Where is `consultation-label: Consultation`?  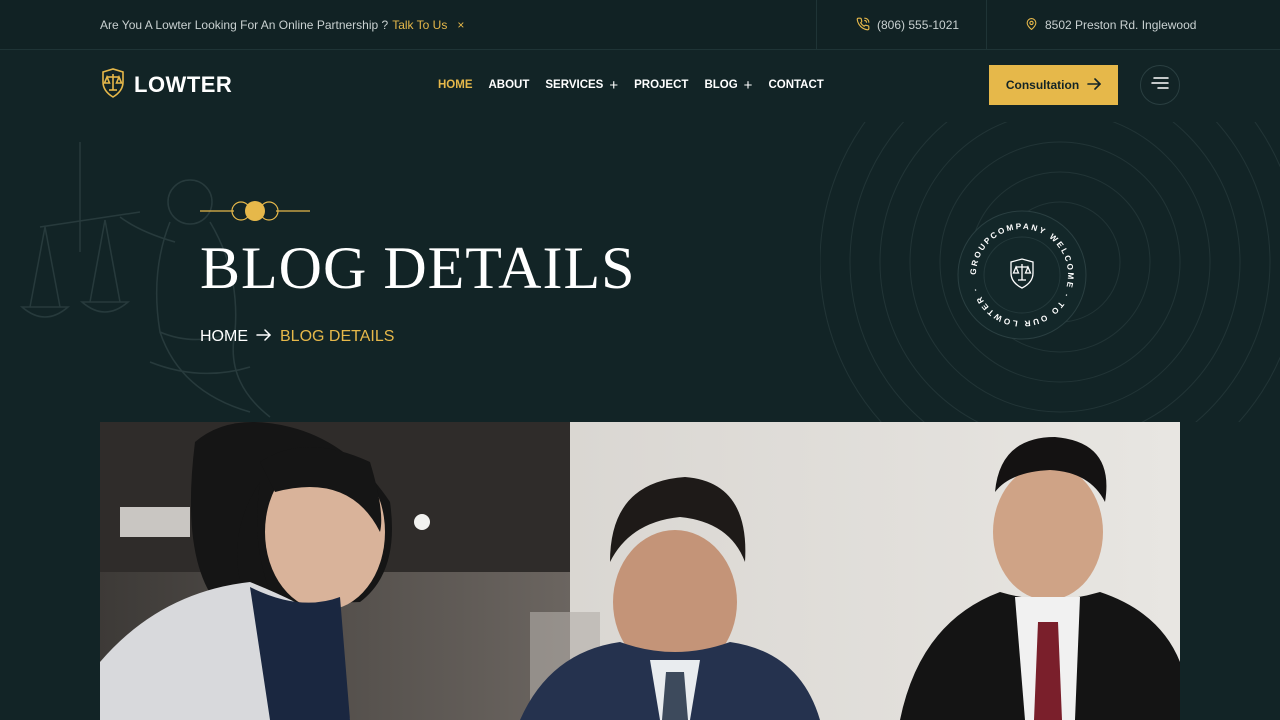
consultation-label: Consultation is located at coordinates (1042, 85).